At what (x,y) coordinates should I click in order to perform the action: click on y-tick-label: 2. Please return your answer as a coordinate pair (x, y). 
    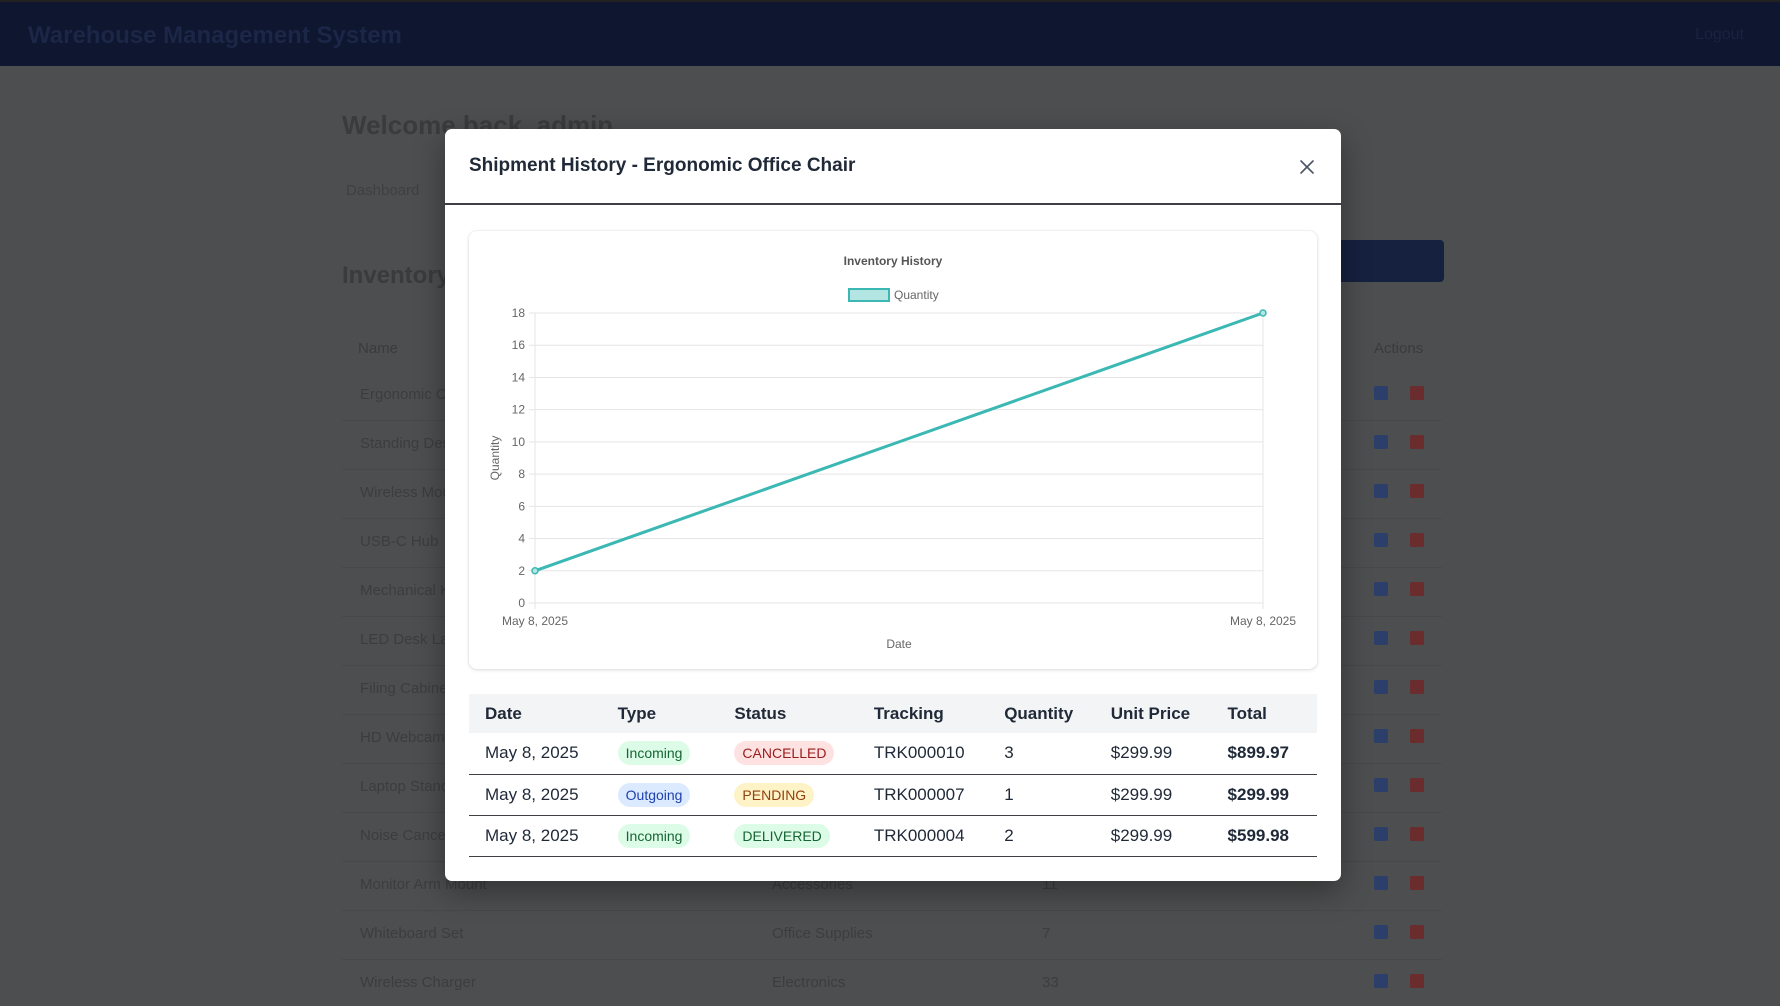
    Looking at the image, I should click on (521, 571).